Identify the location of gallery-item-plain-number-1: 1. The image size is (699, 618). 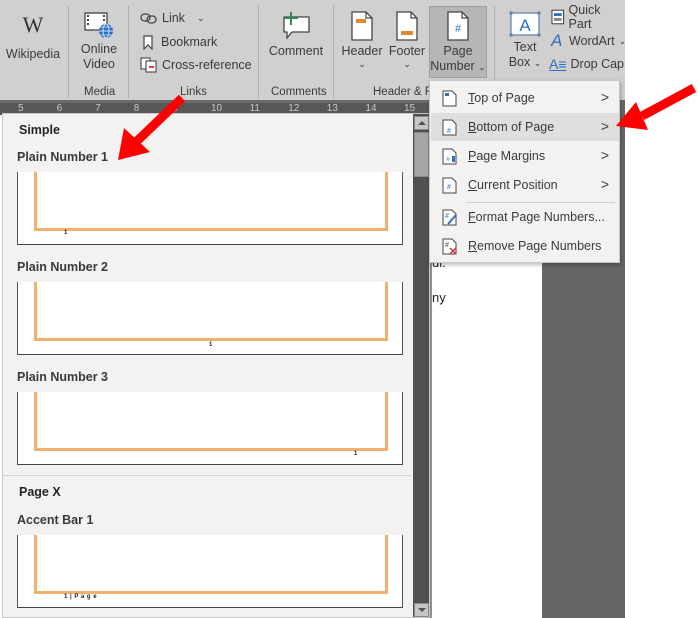
(210, 208).